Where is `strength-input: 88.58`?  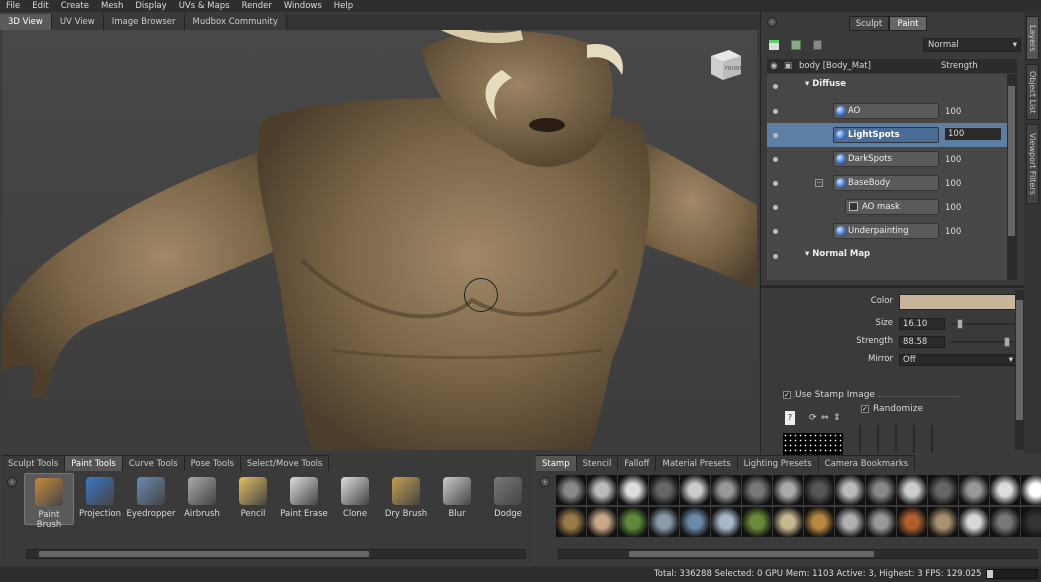
strength-input: 88.58 is located at coordinates (922, 342).